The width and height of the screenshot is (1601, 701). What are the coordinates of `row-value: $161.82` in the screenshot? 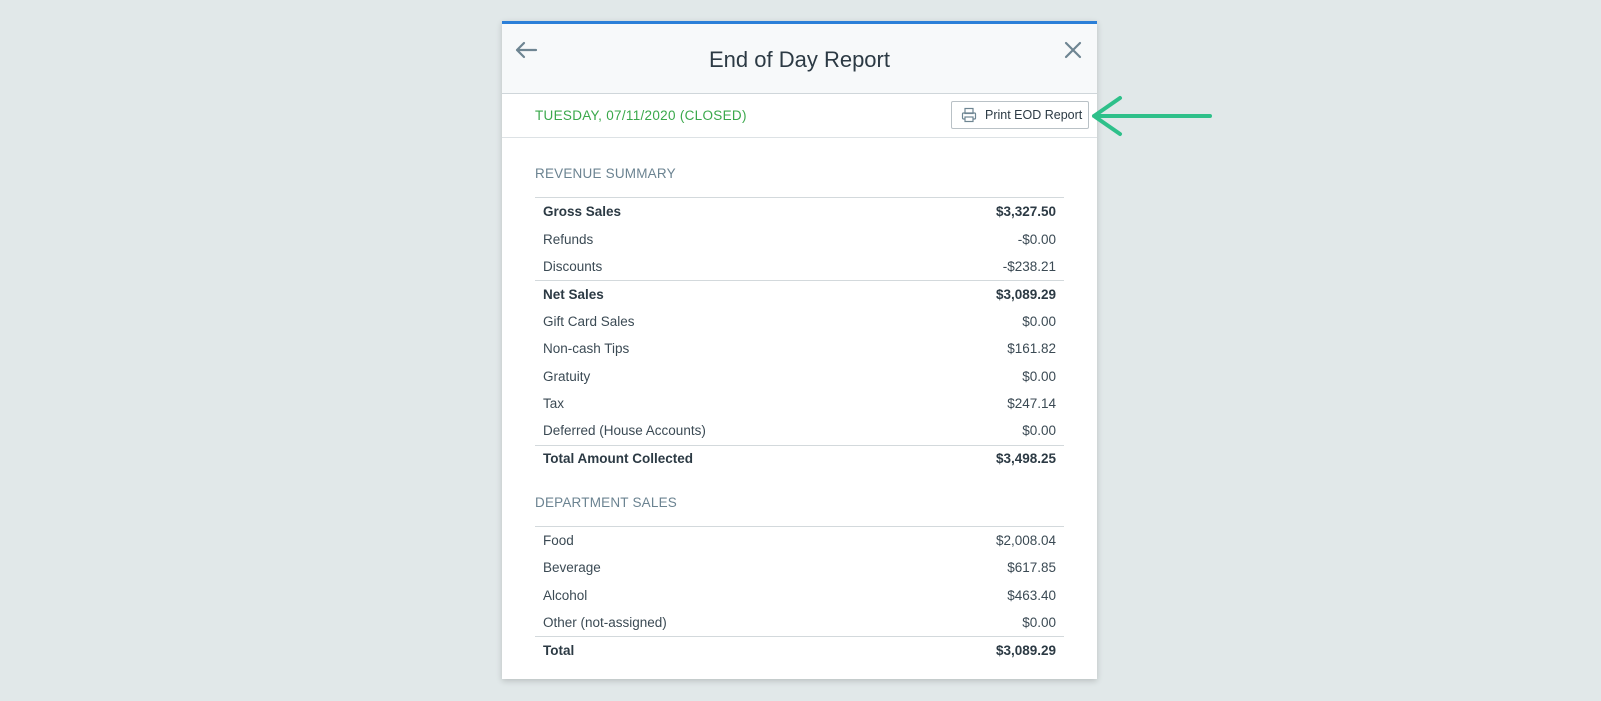 It's located at (1031, 349).